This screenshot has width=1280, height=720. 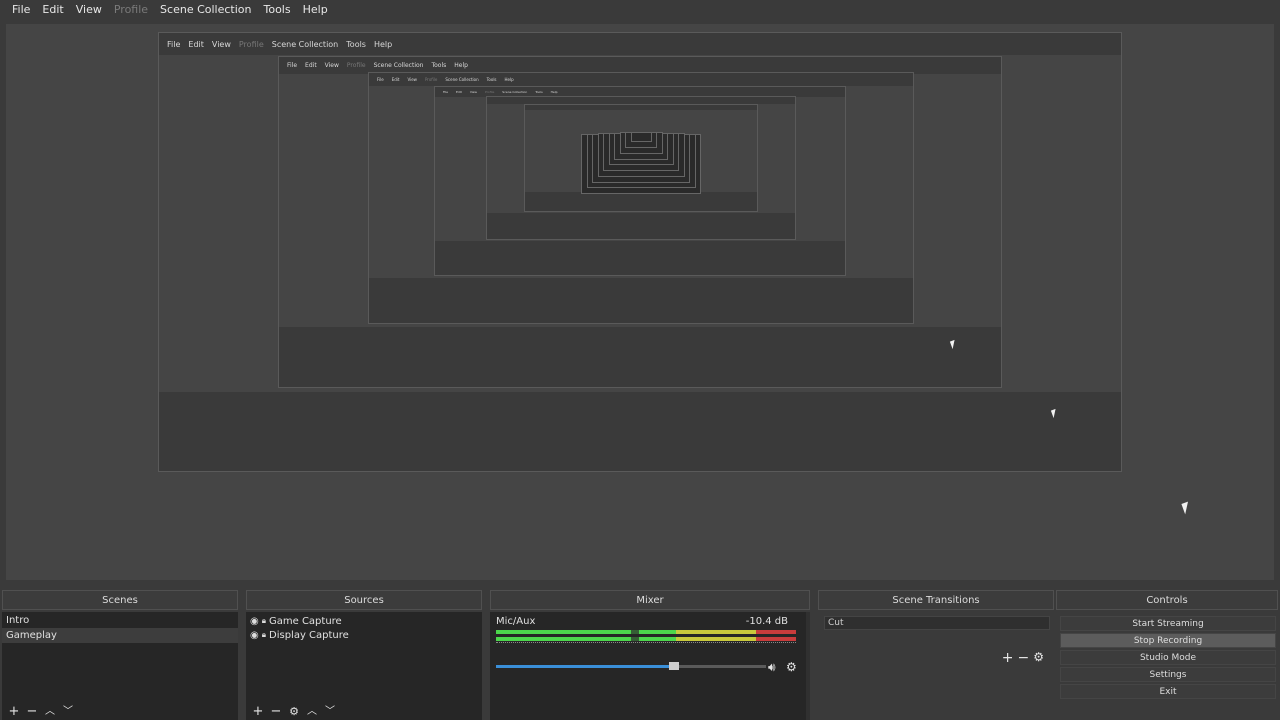 What do you see at coordinates (1168, 674) in the screenshot?
I see `settings-button: Settings` at bounding box center [1168, 674].